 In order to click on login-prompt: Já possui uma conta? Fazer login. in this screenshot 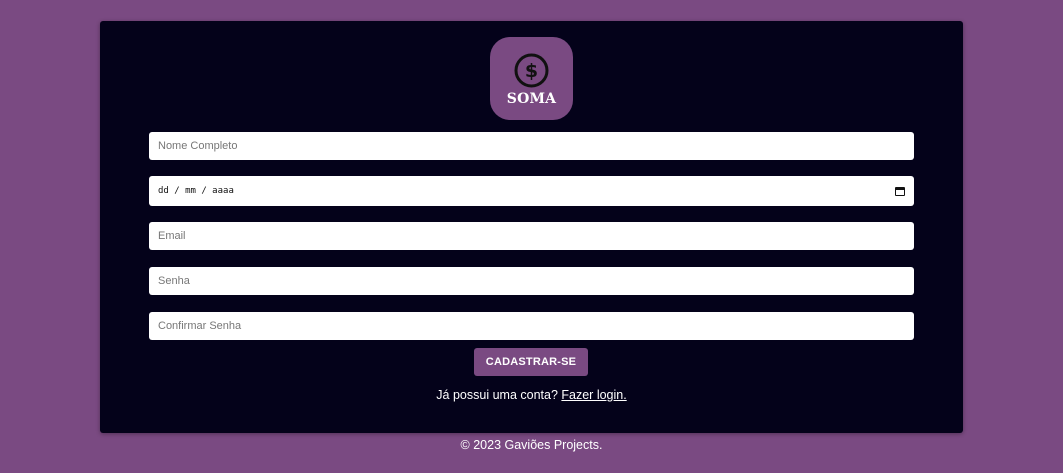, I will do `click(531, 395)`.